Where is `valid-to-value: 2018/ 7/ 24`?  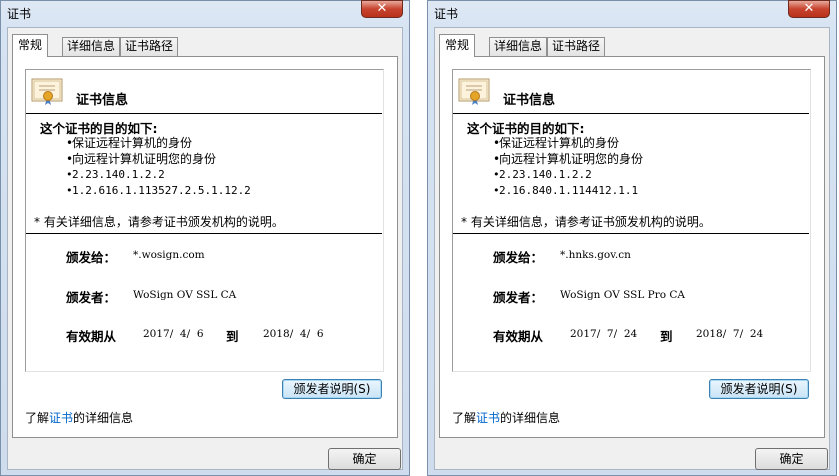 valid-to-value: 2018/ 7/ 24 is located at coordinates (730, 334).